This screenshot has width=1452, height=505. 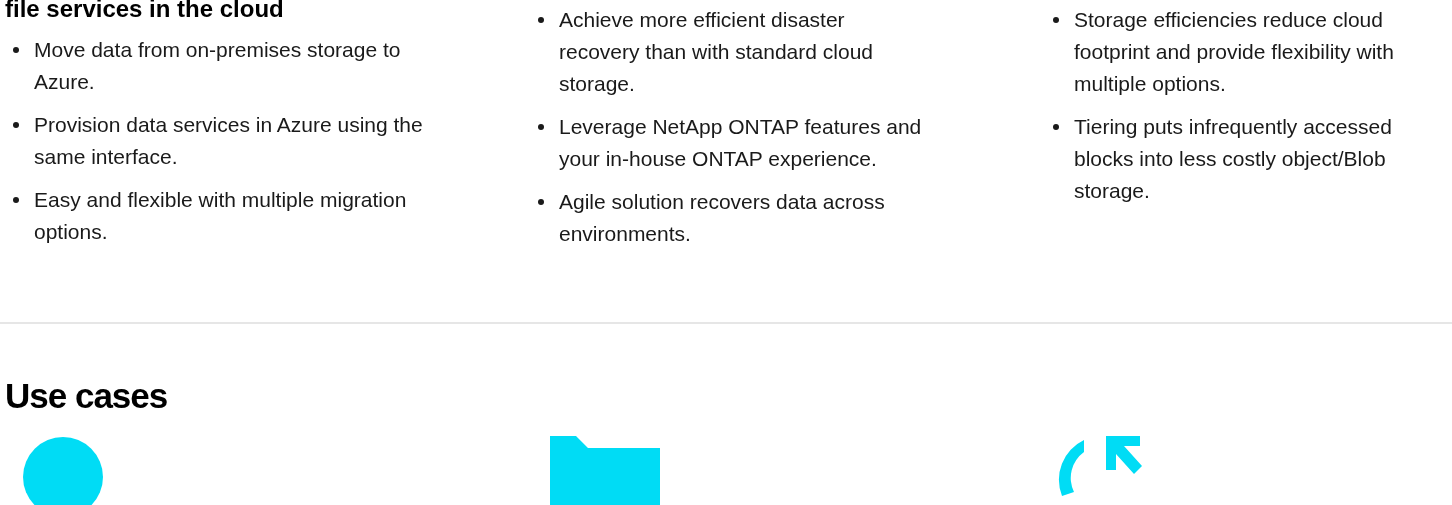 What do you see at coordinates (1234, 52) in the screenshot?
I see `bullet-text: Storage efficiencies reduce cloud footprint and provide flexibility with multiple options.` at bounding box center [1234, 52].